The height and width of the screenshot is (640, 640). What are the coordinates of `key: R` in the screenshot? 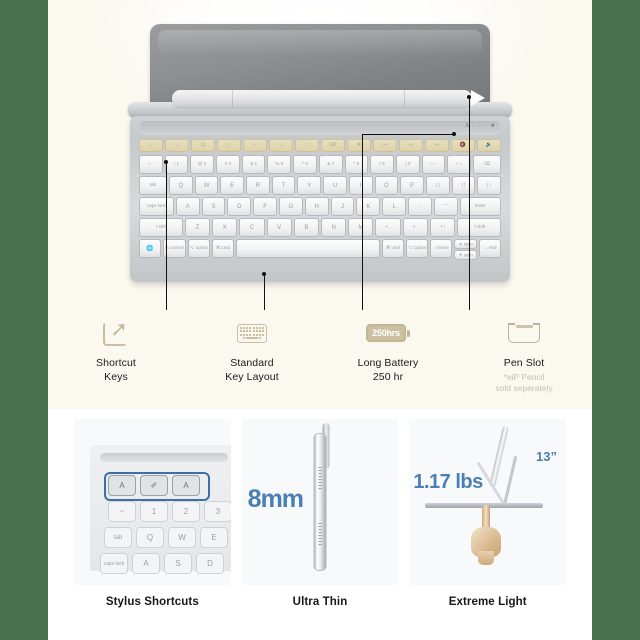 It's located at (258, 185).